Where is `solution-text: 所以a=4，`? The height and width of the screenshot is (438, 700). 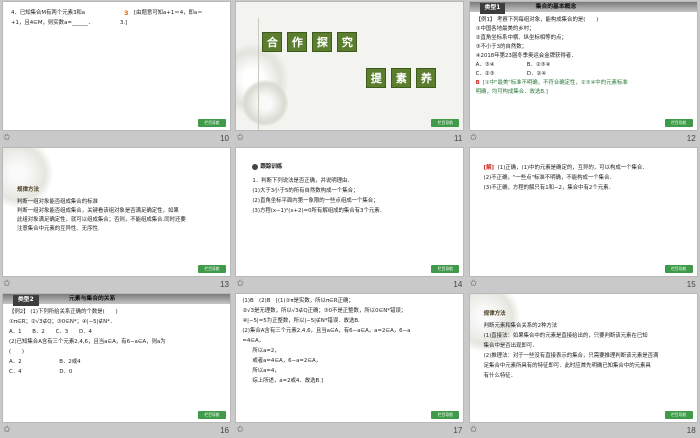
solution-text: 所以a=4， is located at coordinates (266, 371).